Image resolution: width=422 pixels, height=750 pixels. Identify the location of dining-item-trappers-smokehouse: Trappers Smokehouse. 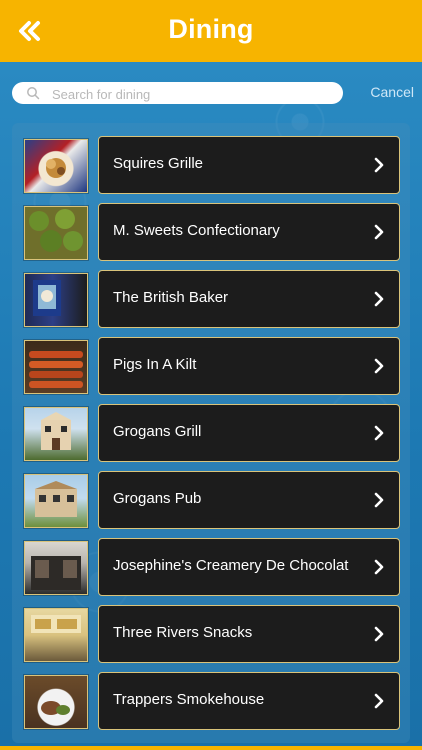
(249, 701).